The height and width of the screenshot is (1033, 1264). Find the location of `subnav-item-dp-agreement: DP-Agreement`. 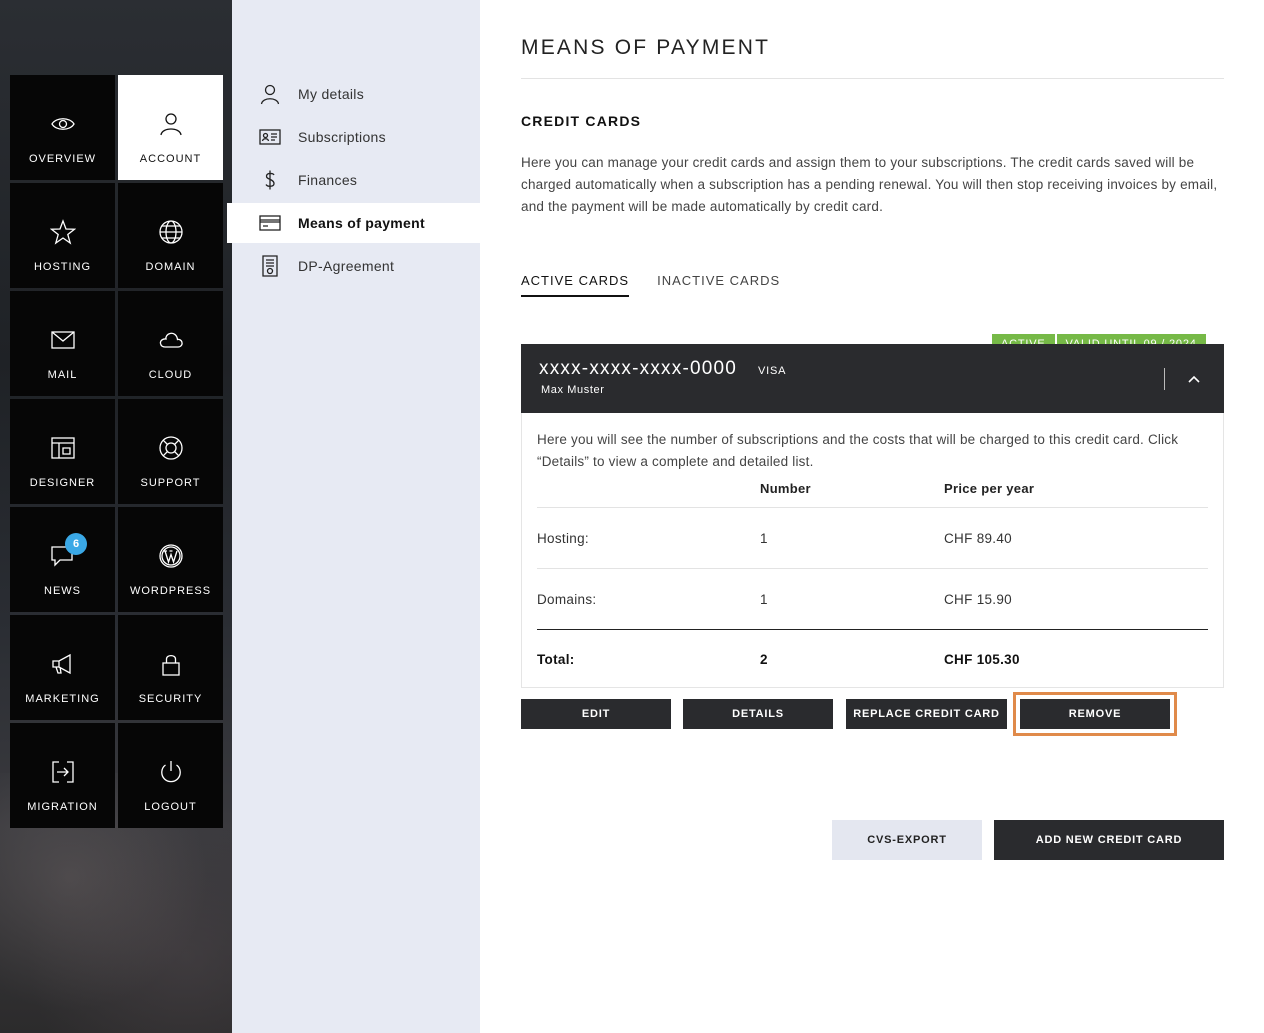

subnav-item-dp-agreement: DP-Agreement is located at coordinates (356, 266).